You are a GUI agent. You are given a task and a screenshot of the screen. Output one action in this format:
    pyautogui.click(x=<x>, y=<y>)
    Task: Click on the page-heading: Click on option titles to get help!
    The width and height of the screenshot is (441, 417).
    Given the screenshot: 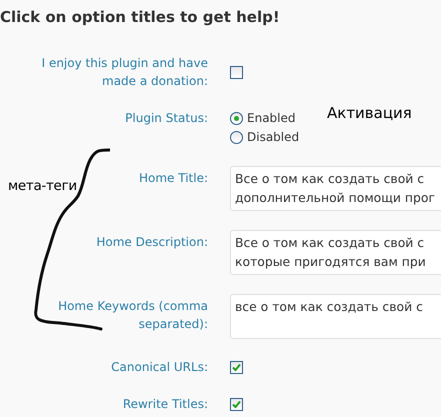 What is the action you would take?
    pyautogui.click(x=140, y=17)
    